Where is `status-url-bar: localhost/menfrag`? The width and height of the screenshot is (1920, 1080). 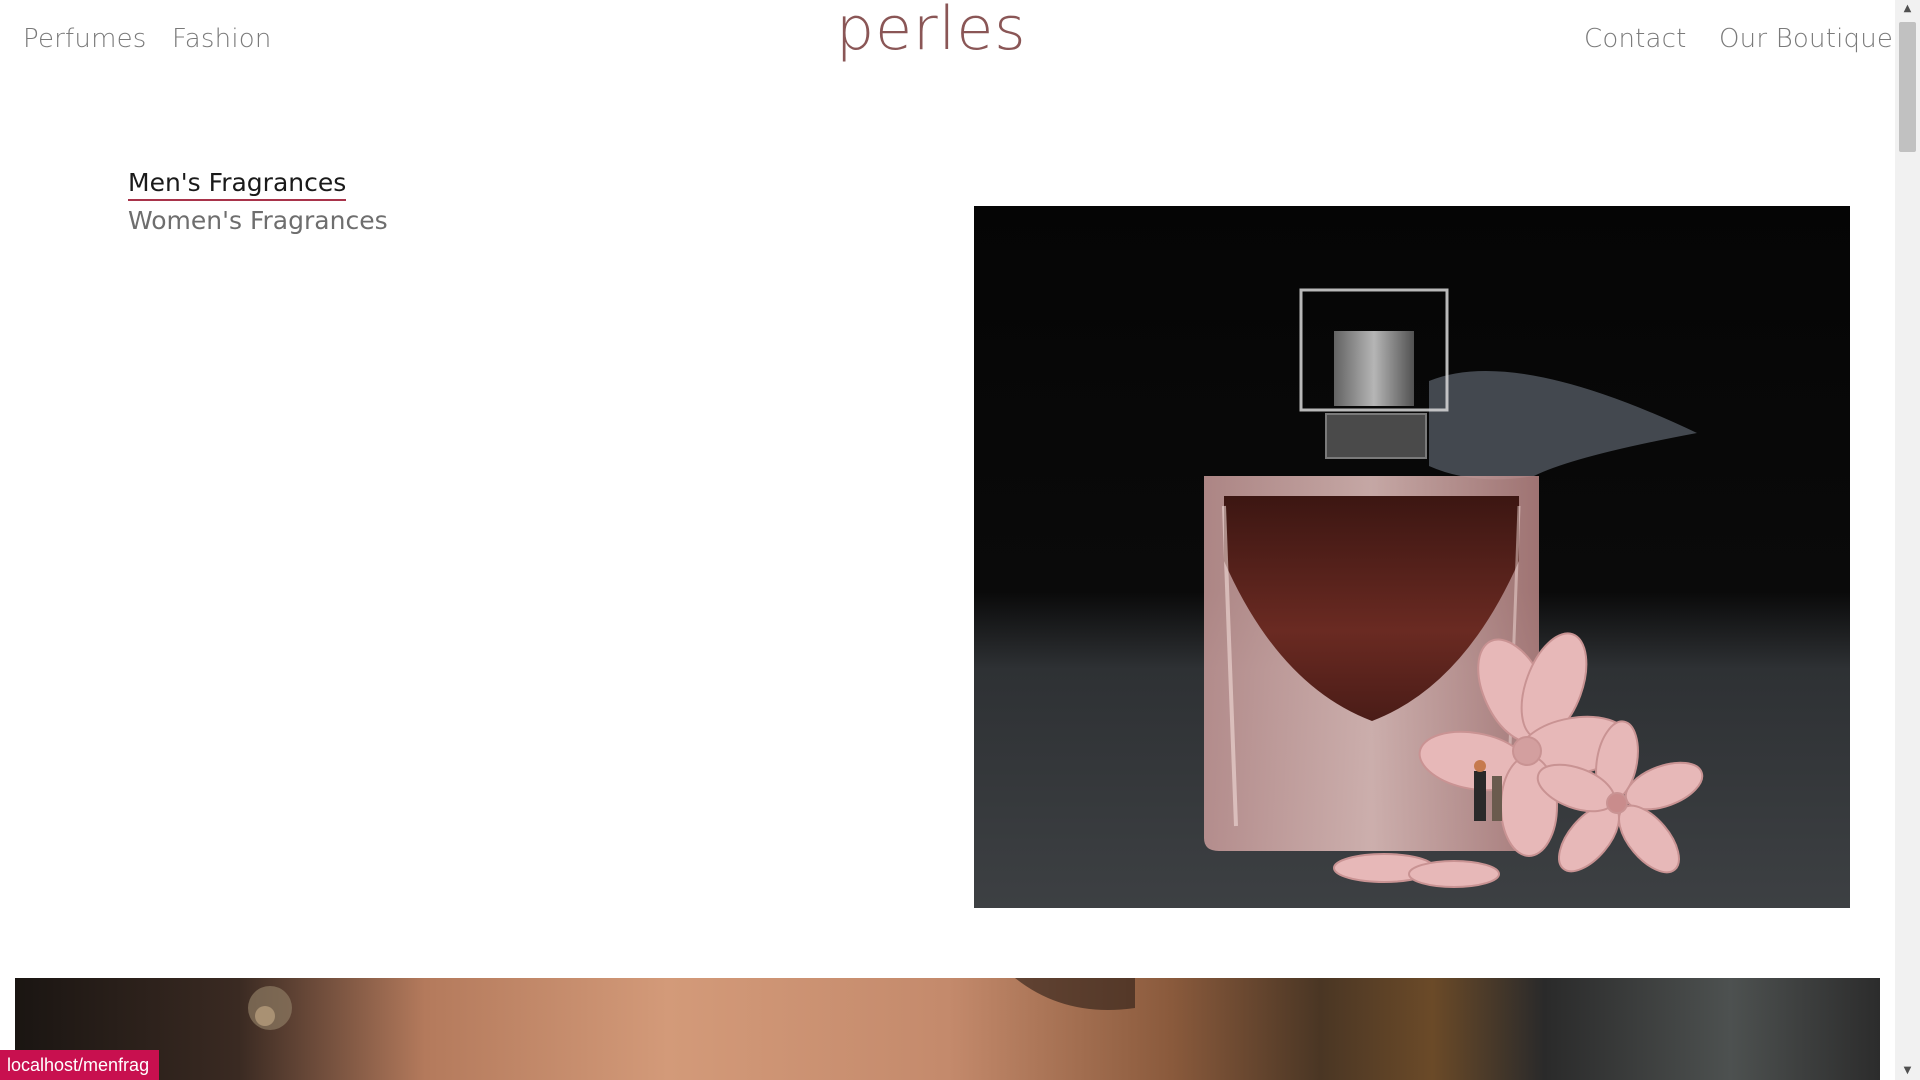 status-url-bar: localhost/menfrag is located at coordinates (80, 1065).